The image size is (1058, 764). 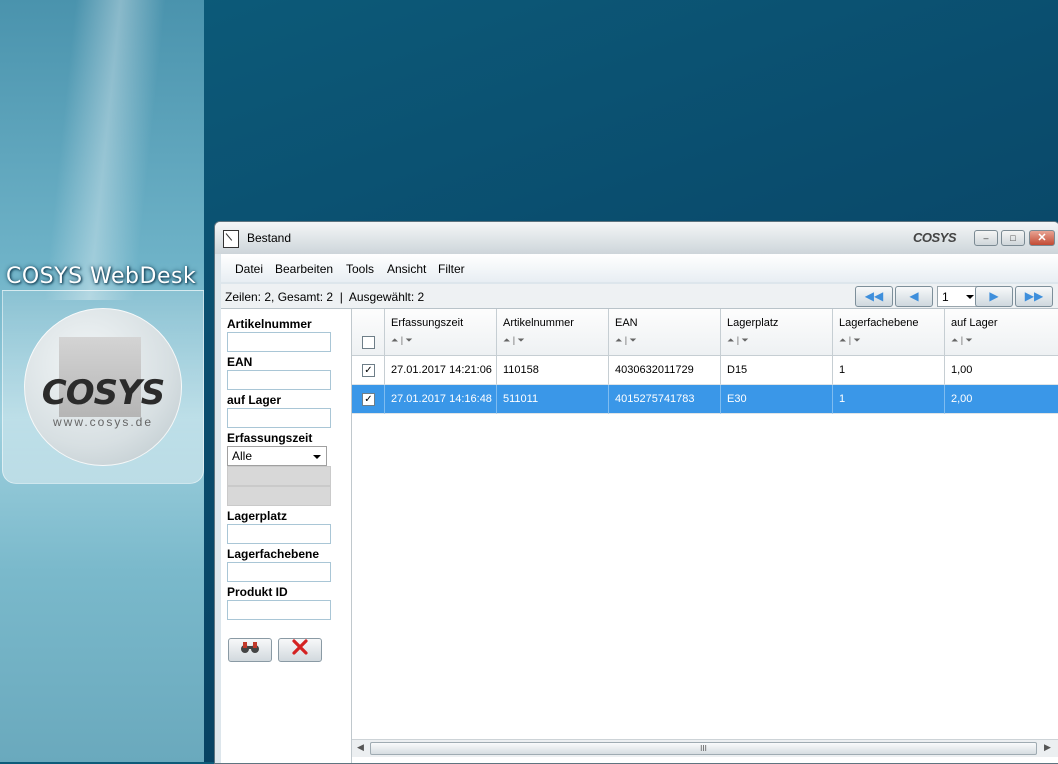 What do you see at coordinates (279, 418) in the screenshot?
I see `auf-lager-input` at bounding box center [279, 418].